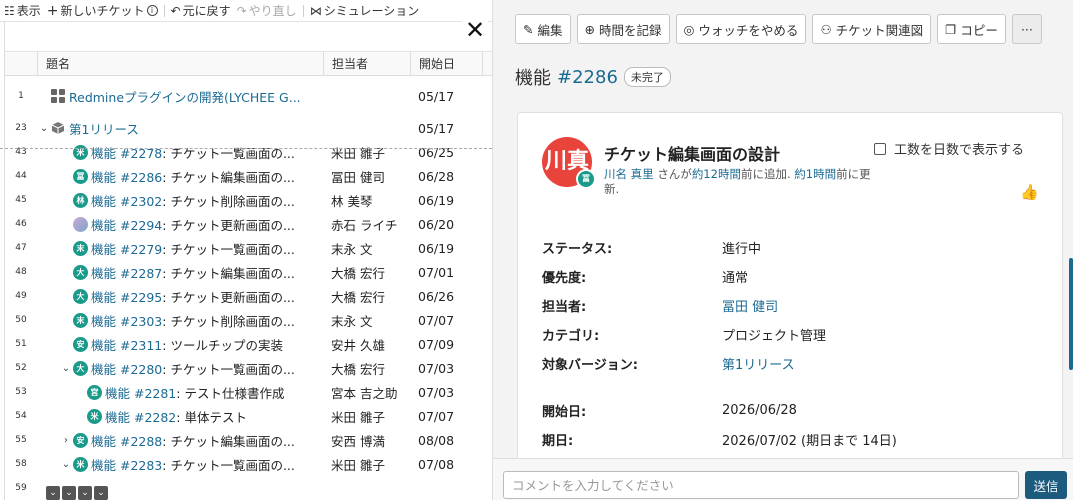 The height and width of the screenshot is (500, 1073). What do you see at coordinates (126, 224) in the screenshot?
I see `ticket-link: 機能 #2294` at bounding box center [126, 224].